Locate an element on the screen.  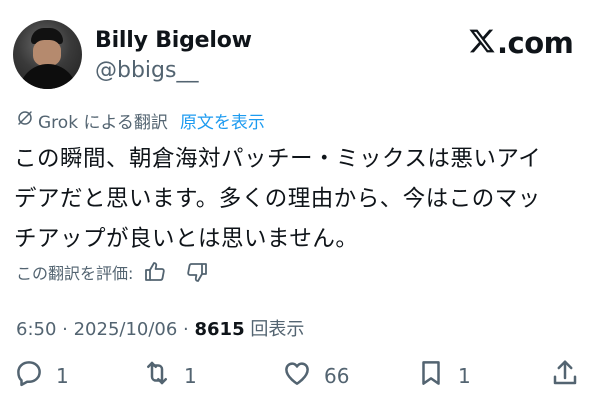
author-display-name: Billy Bigelow is located at coordinates (173, 40).